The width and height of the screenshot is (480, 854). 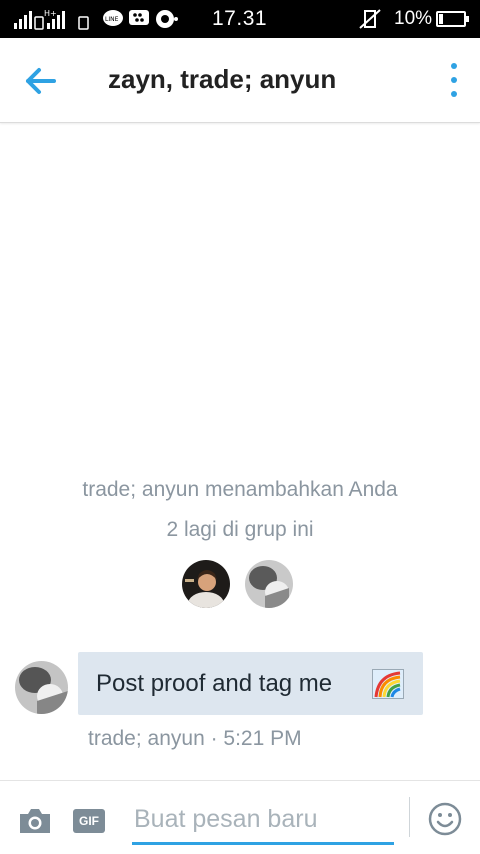 I want to click on message-bubble: Post proof and tag me, so click(x=250, y=683).